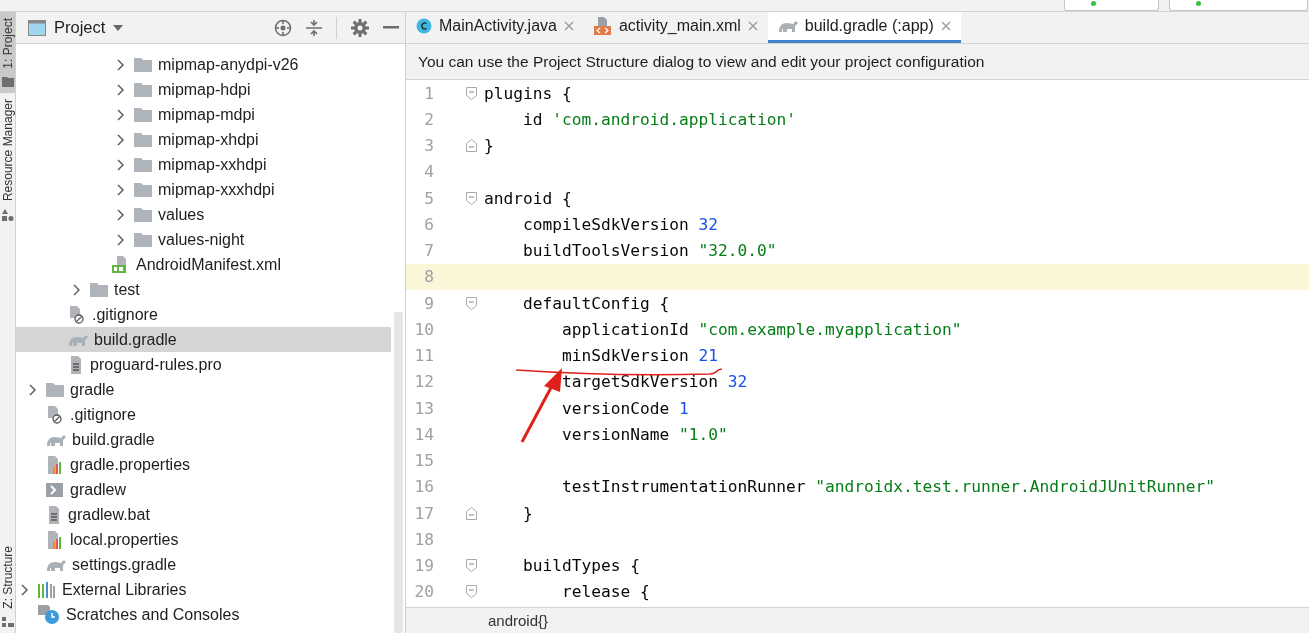 This screenshot has width=1309, height=633. Describe the element at coordinates (518, 620) in the screenshot. I see `breadcrumb: android{}` at that location.